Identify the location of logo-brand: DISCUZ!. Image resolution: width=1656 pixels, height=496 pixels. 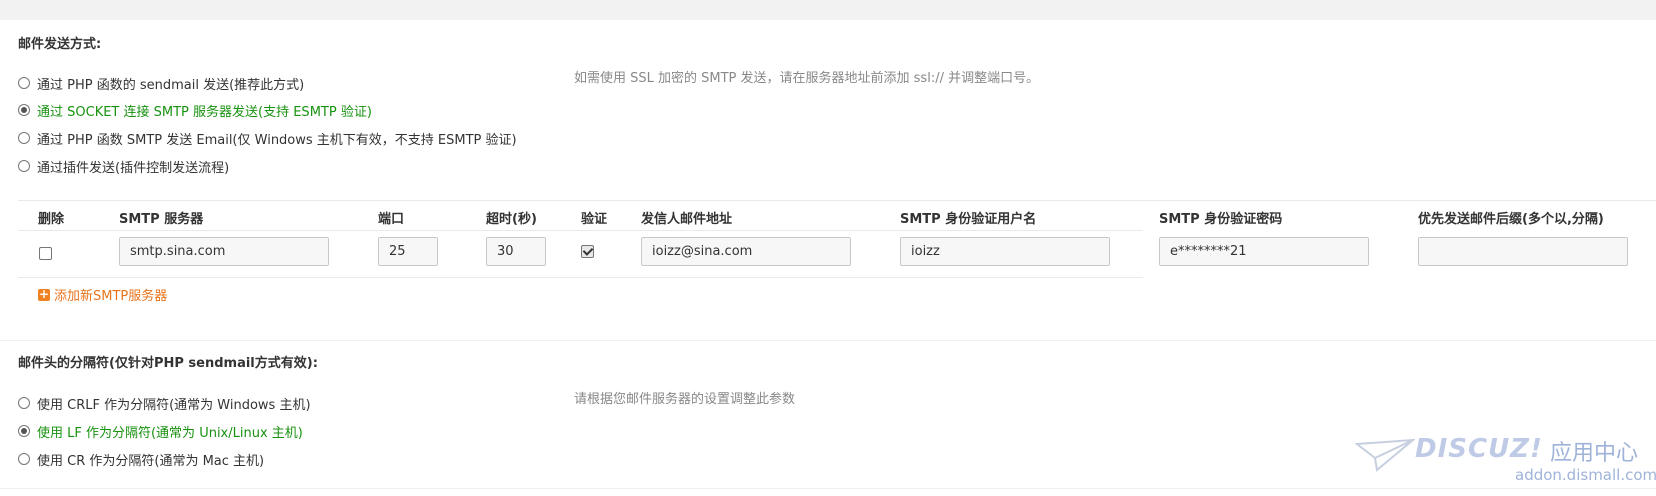
(1479, 449).